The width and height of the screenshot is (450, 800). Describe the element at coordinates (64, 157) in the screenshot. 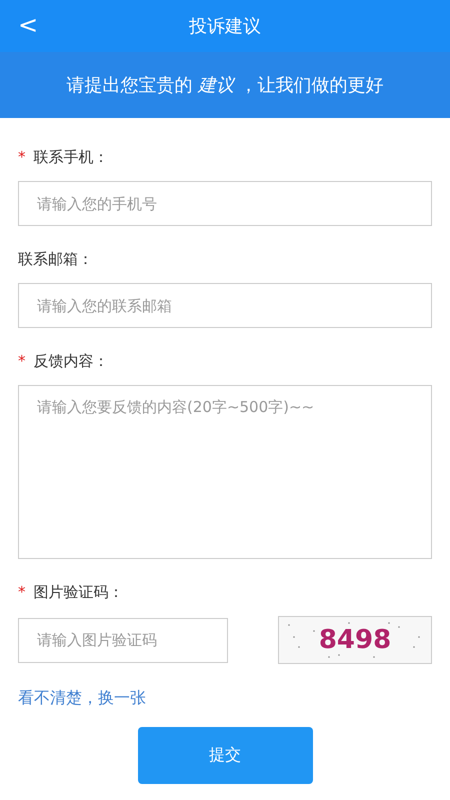

I see `field-label: * 联系手机：` at that location.